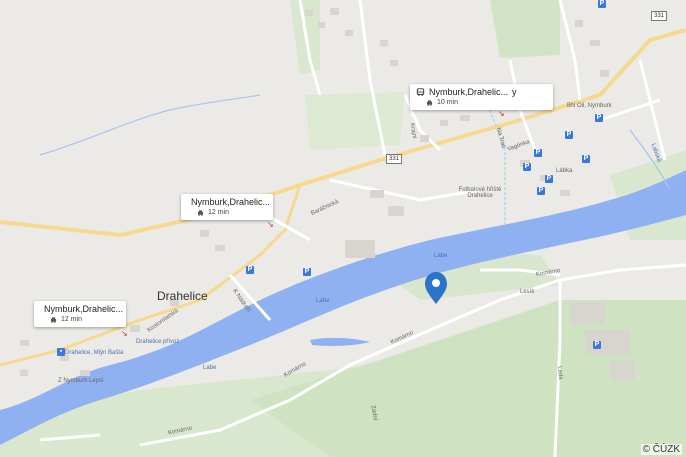  What do you see at coordinates (560, 373) in the screenshot?
I see `street-label-lada: Lada` at bounding box center [560, 373].